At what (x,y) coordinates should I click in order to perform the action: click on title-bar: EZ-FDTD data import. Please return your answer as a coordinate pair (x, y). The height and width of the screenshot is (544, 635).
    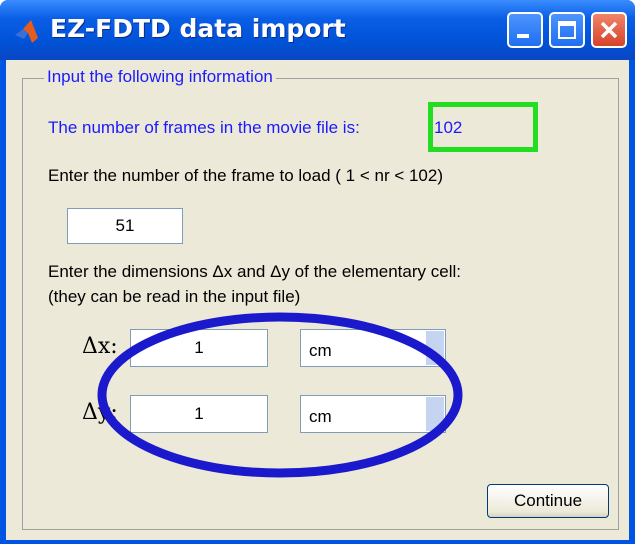
    Looking at the image, I should click on (317, 30).